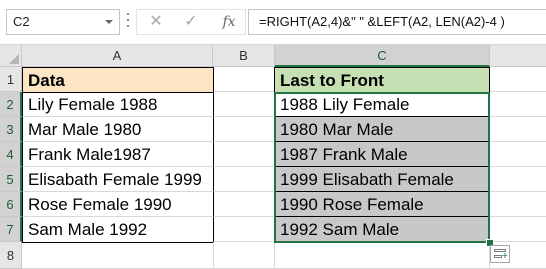 The width and height of the screenshot is (546, 269). Describe the element at coordinates (518, 56) in the screenshot. I see `column-header-d` at that location.